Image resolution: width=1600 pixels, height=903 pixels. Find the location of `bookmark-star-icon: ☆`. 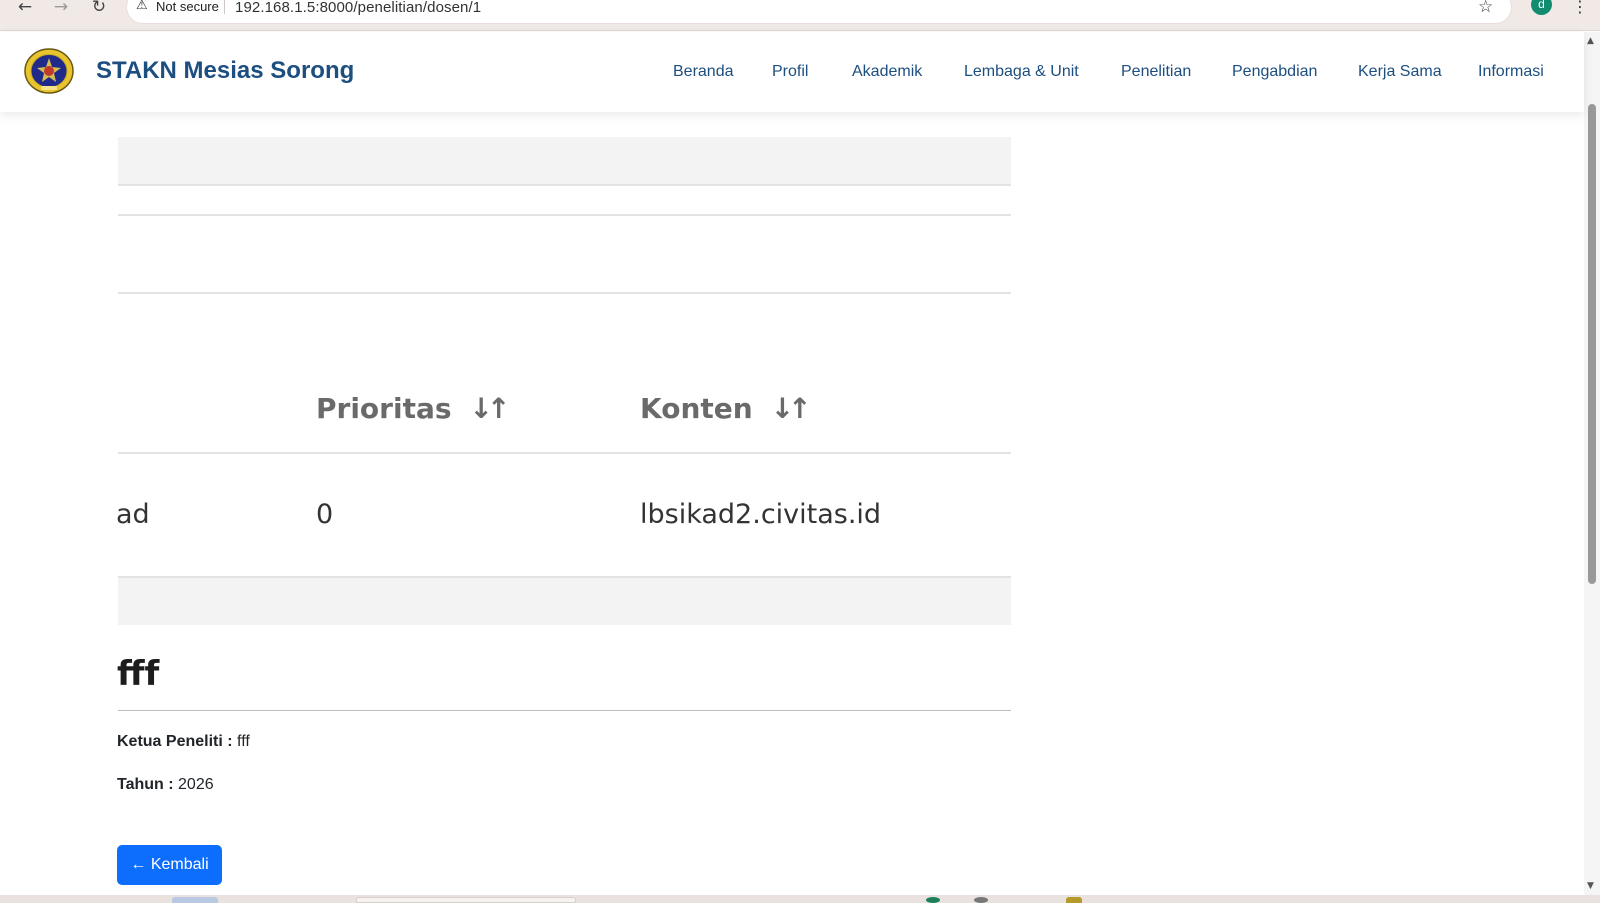

bookmark-star-icon: ☆ is located at coordinates (1485, 8).